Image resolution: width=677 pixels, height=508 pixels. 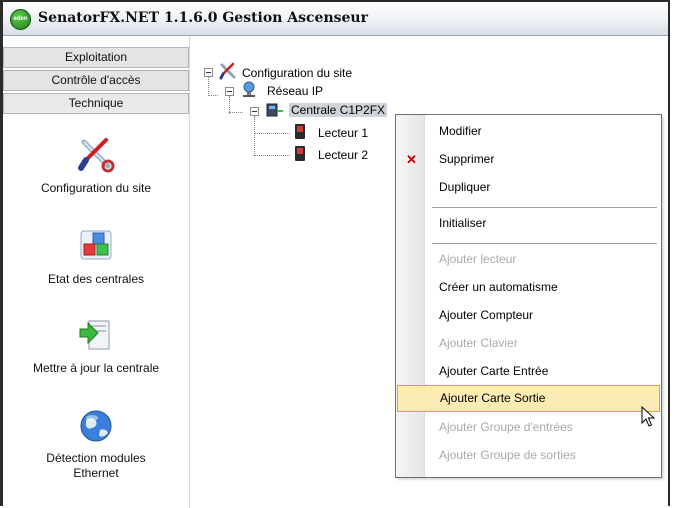 What do you see at coordinates (295, 91) in the screenshot?
I see `tree-node-network: Réseau IP` at bounding box center [295, 91].